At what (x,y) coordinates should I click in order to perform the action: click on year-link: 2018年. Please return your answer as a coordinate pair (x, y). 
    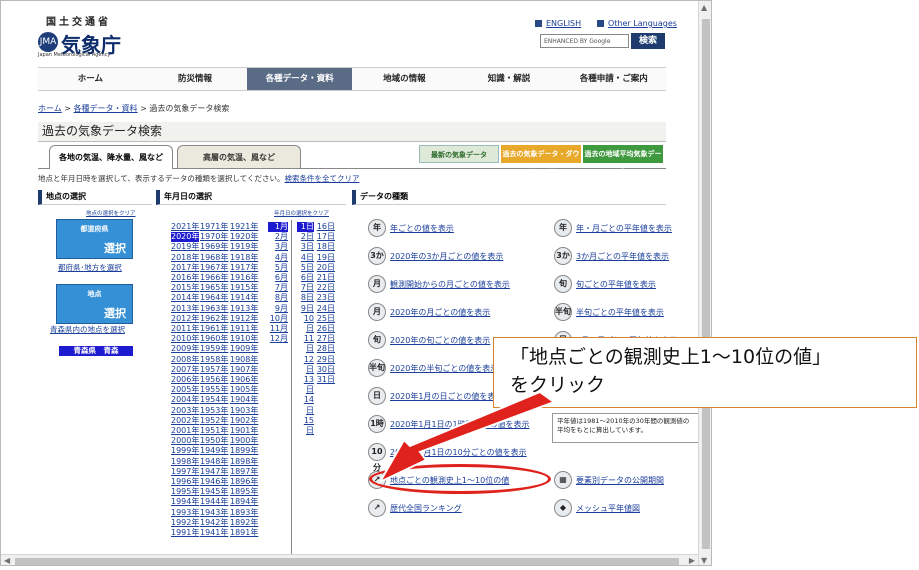
    Looking at the image, I should click on (185, 258).